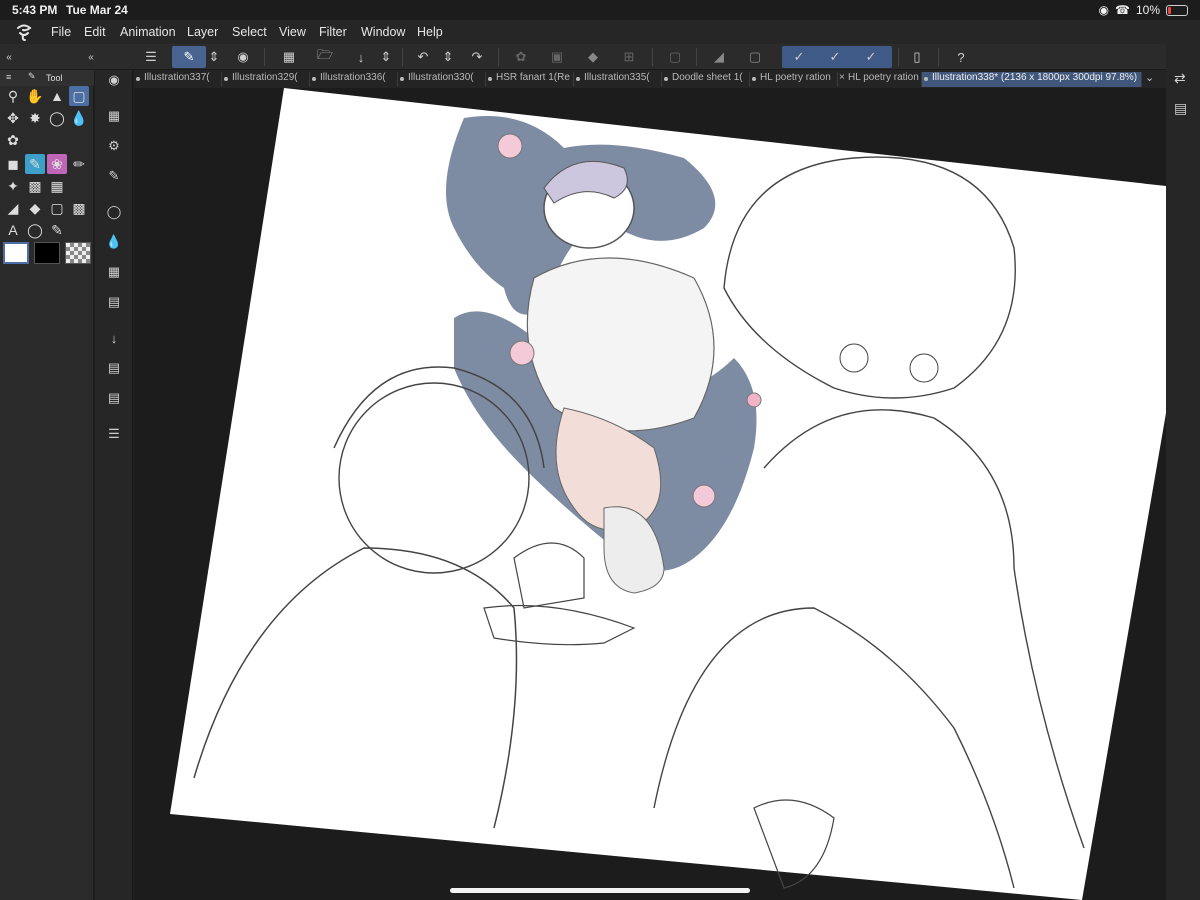 The image size is (1200, 900). What do you see at coordinates (114, 368) in the screenshot?
I see `layer-list-icon: ▤` at bounding box center [114, 368].